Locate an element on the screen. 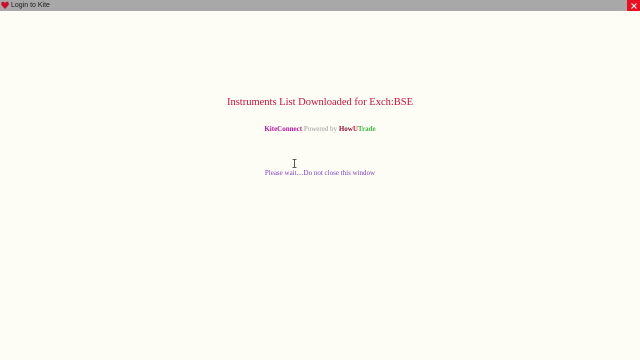  close-icon is located at coordinates (633, 5).